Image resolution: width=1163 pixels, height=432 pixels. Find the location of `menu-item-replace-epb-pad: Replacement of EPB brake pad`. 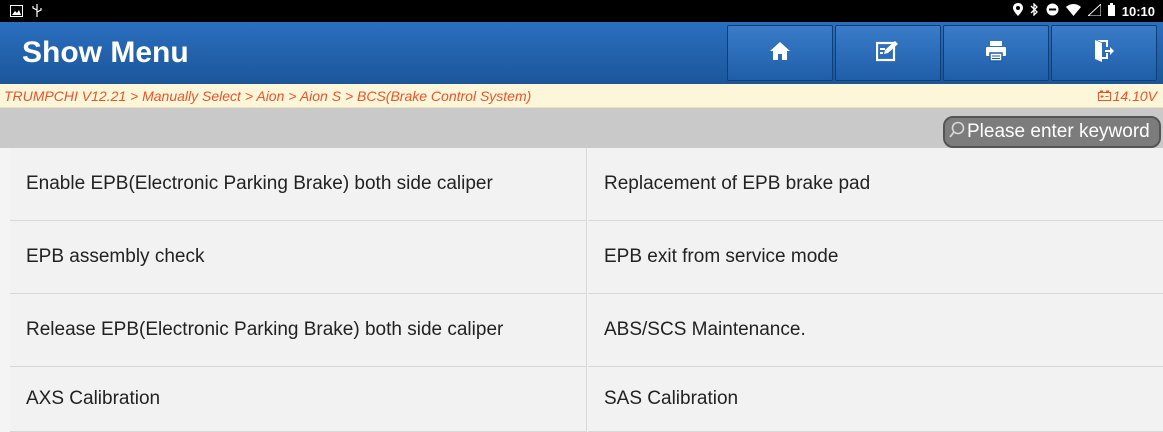

menu-item-replace-epb-pad: Replacement of EPB brake pad is located at coordinates (875, 184).